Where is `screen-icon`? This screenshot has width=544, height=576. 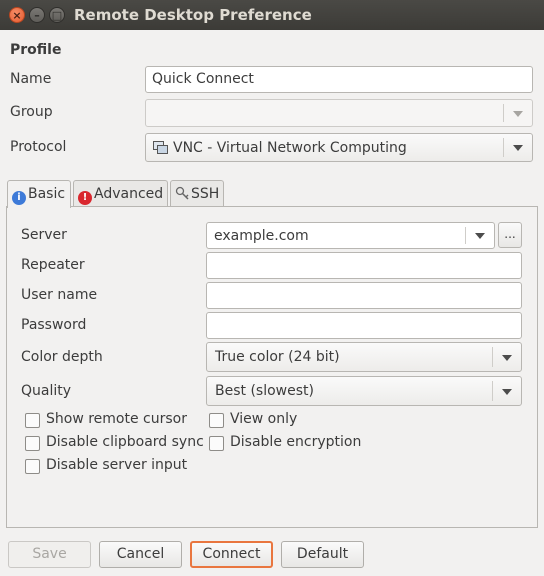
screen-icon is located at coordinates (160, 147).